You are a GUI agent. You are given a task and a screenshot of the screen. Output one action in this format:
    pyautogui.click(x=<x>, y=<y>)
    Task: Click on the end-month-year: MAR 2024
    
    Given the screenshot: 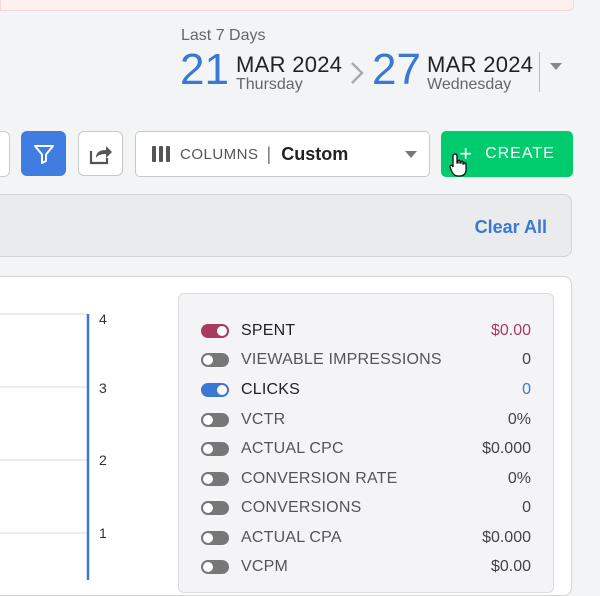 What is the action you would take?
    pyautogui.click(x=480, y=65)
    